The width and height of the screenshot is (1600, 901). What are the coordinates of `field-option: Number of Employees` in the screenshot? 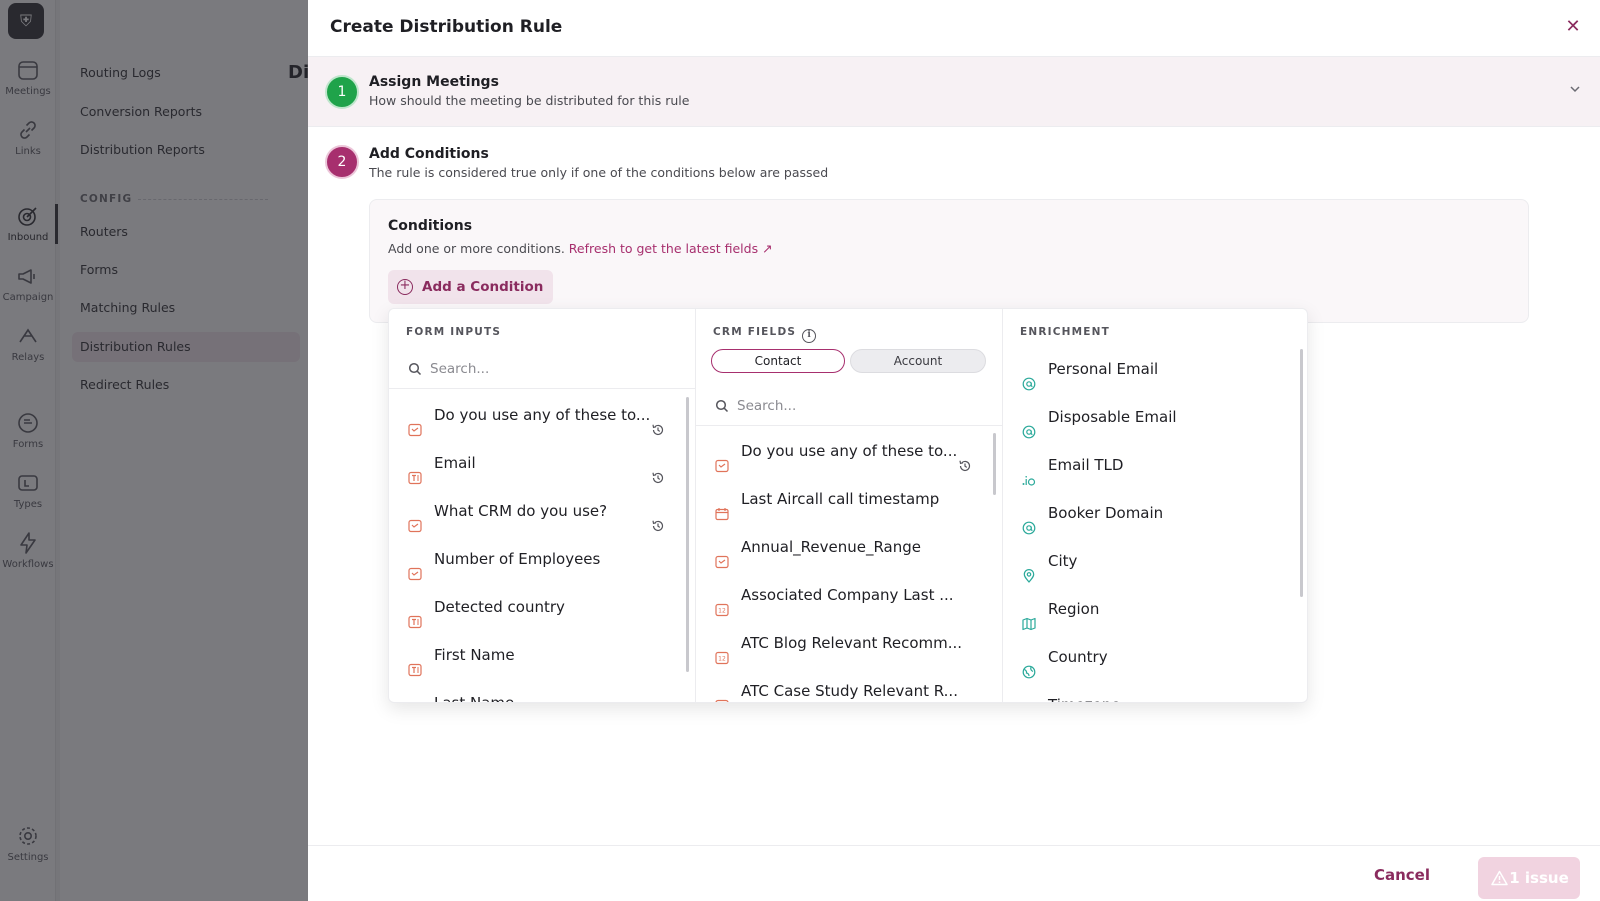 It's located at (542, 559).